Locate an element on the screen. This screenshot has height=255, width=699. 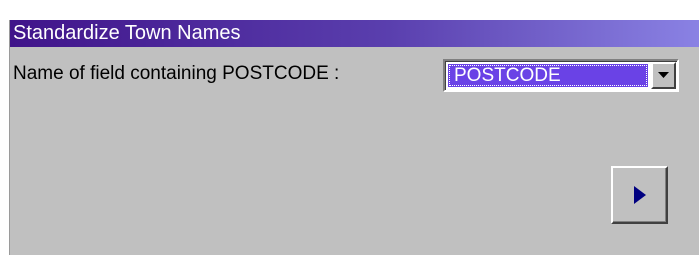
postcode-field-dropdown: POSTCODE is located at coordinates (561, 75).